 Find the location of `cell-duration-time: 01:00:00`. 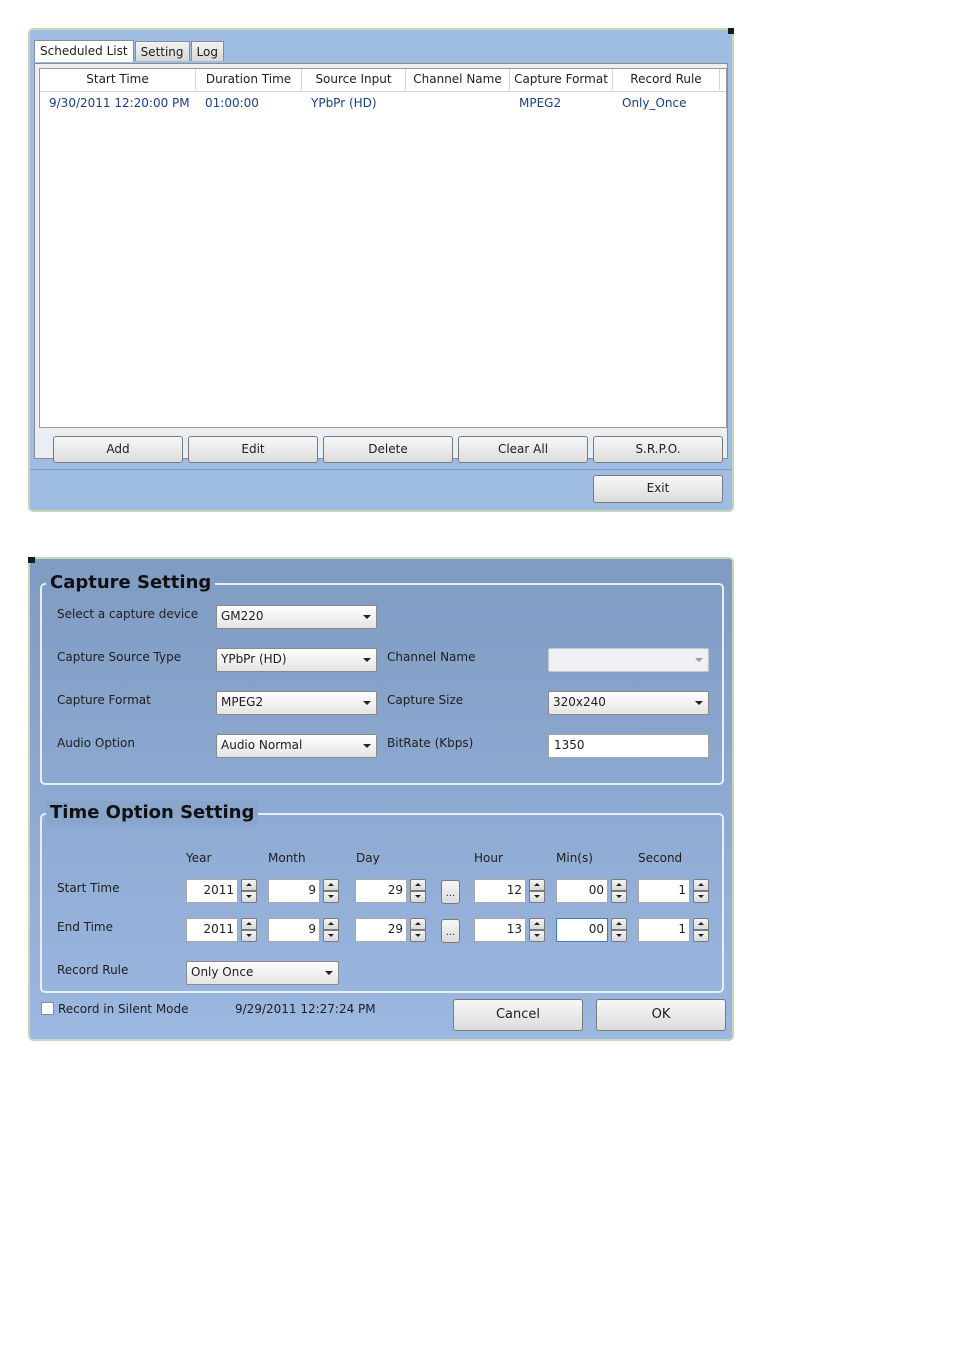

cell-duration-time: 01:00:00 is located at coordinates (232, 103).